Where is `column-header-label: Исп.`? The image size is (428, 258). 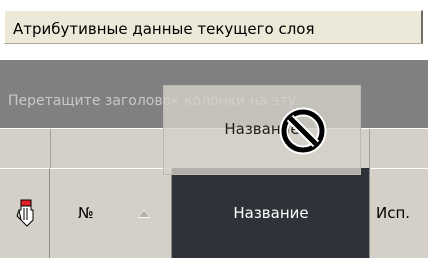
column-header-label: Исп. is located at coordinates (393, 213).